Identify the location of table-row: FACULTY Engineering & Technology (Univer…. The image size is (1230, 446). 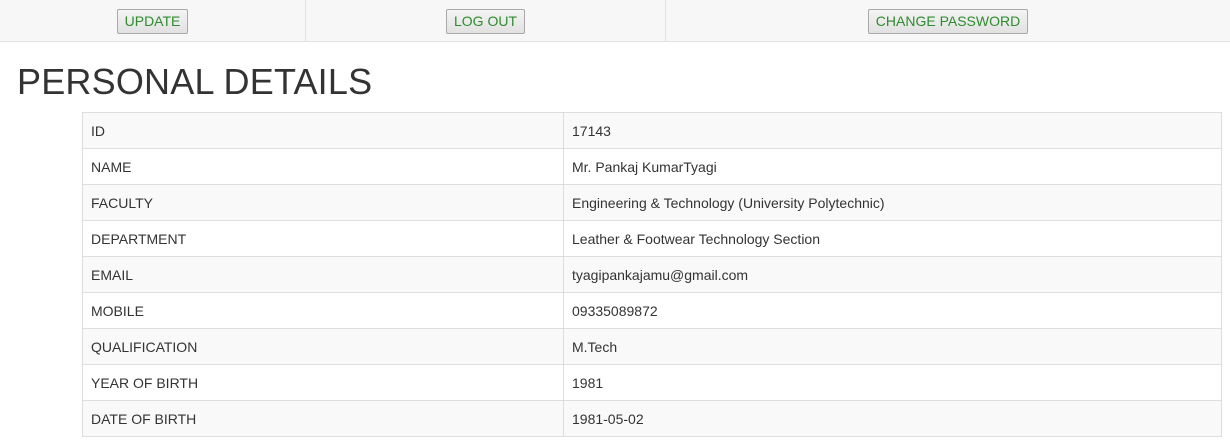
(652, 202).